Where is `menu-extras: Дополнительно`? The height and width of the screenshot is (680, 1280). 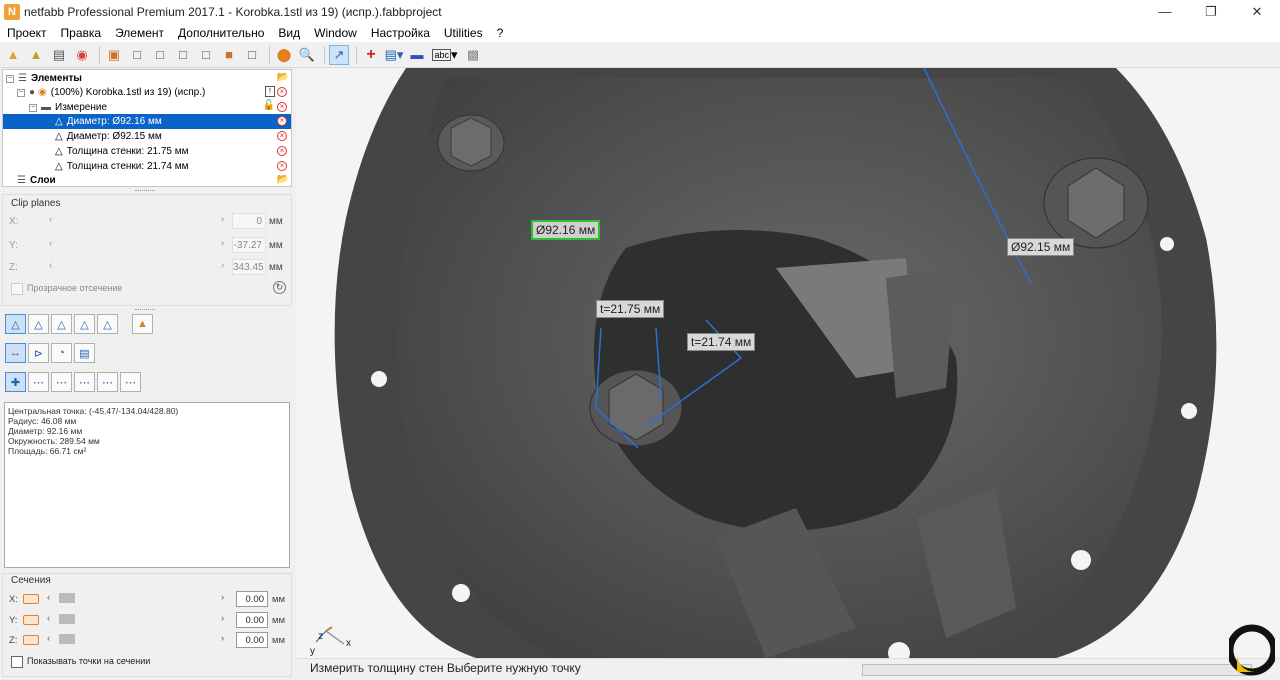 menu-extras: Дополнительно is located at coordinates (221, 33).